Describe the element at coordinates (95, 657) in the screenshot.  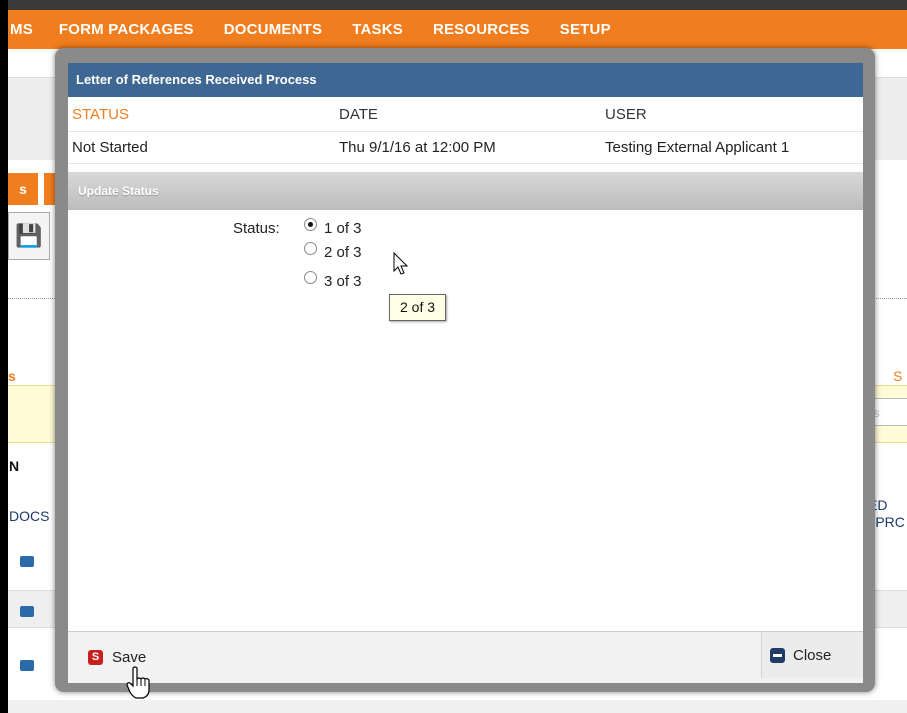
I see `save-icon: S` at that location.